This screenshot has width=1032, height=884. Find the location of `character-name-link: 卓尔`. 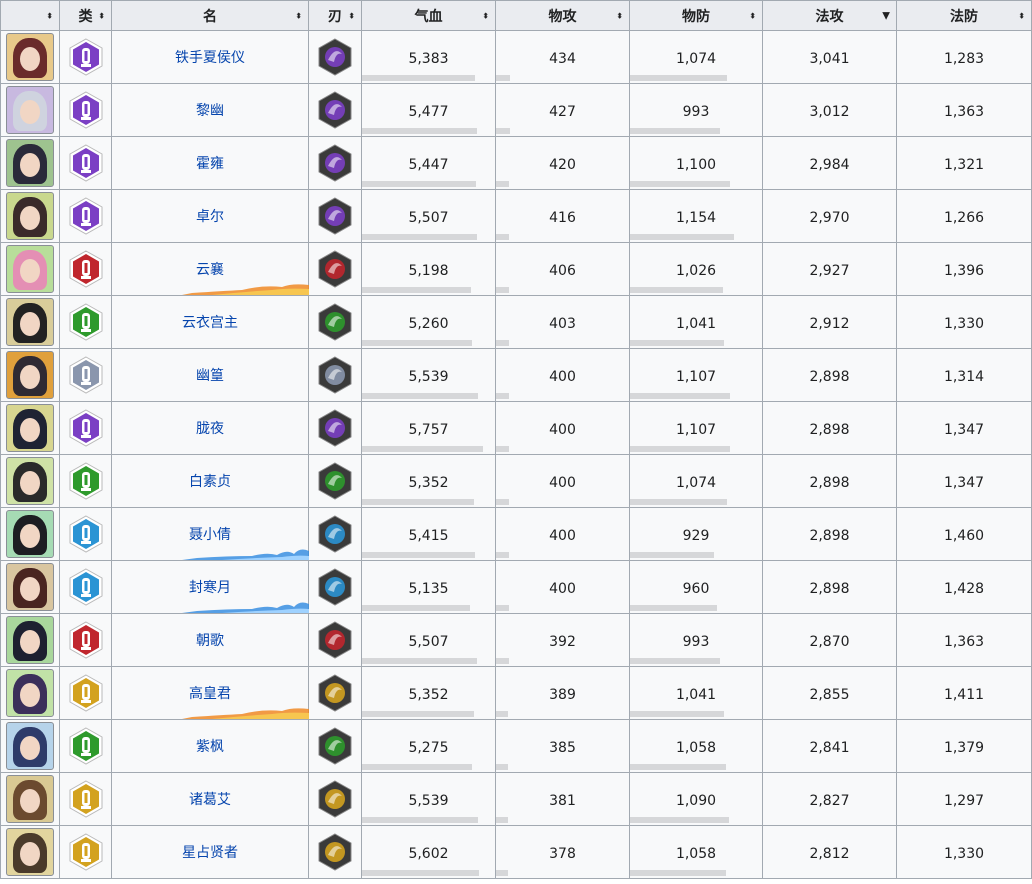

character-name-link: 卓尔 is located at coordinates (210, 217).